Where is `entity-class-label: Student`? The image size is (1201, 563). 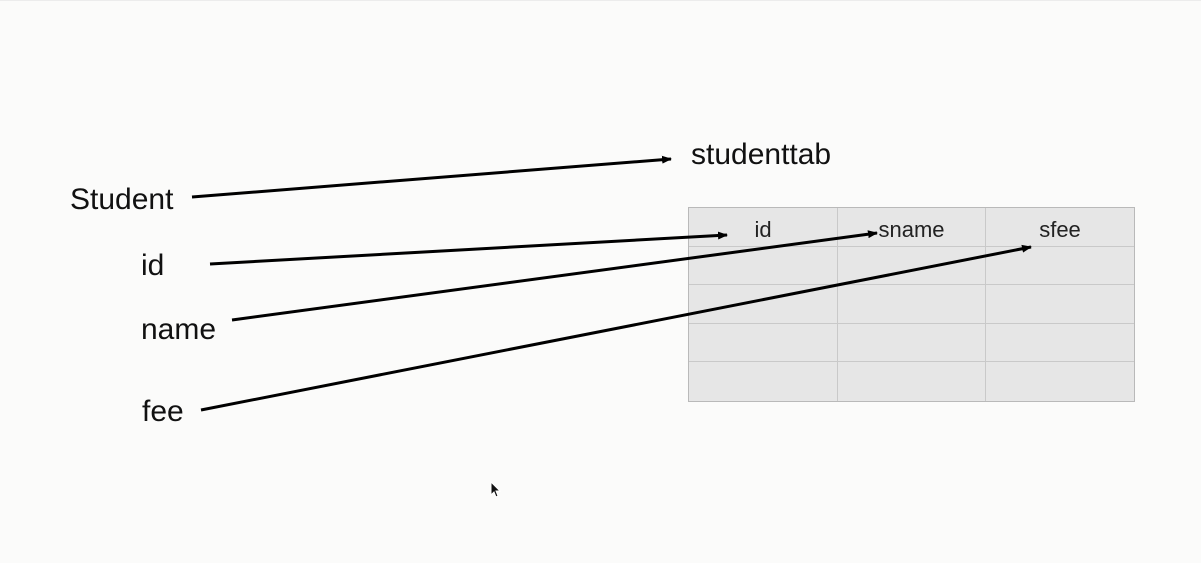 entity-class-label: Student is located at coordinates (122, 199).